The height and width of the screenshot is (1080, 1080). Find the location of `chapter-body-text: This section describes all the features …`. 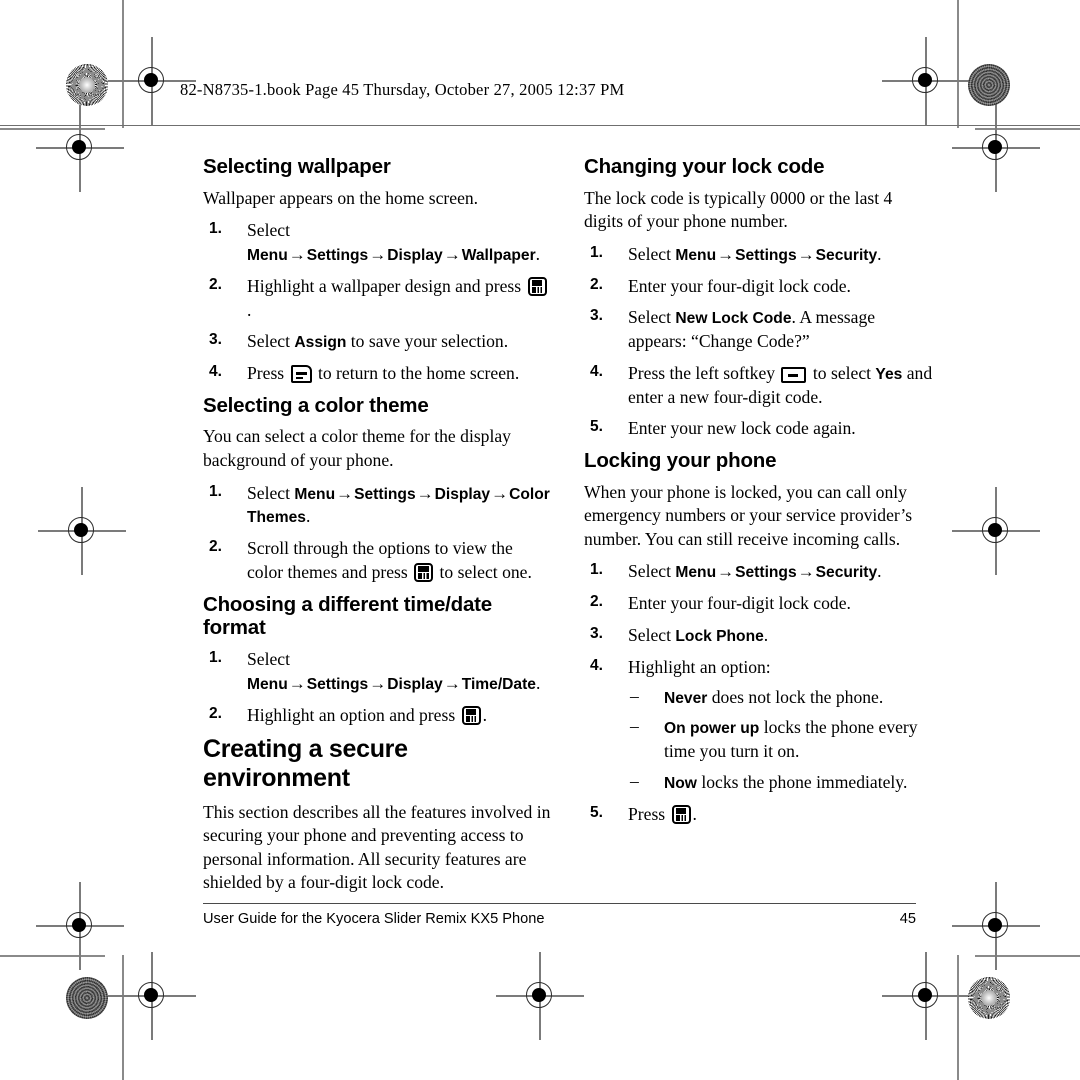

chapter-body-text: This section describes all the features … is located at coordinates (377, 847).